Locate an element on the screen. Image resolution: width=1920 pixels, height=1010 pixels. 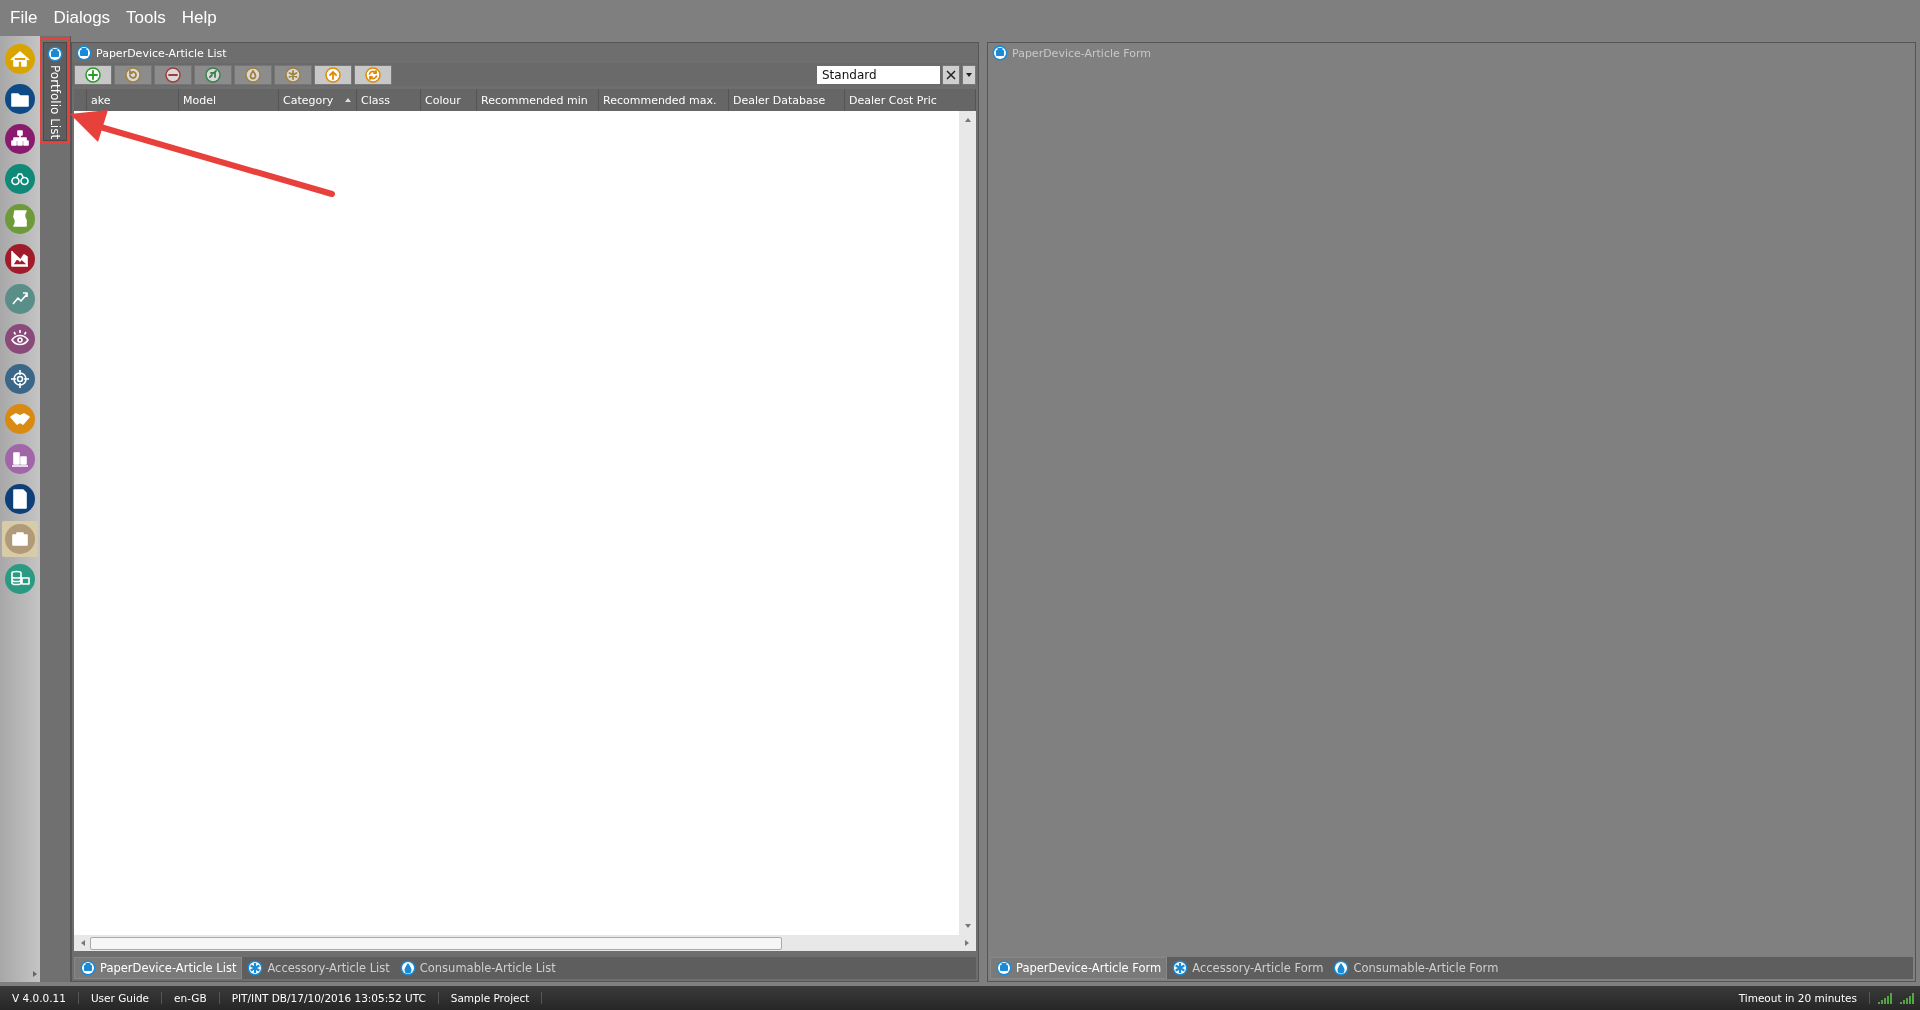
caret-icon is located at coordinates (969, 74).